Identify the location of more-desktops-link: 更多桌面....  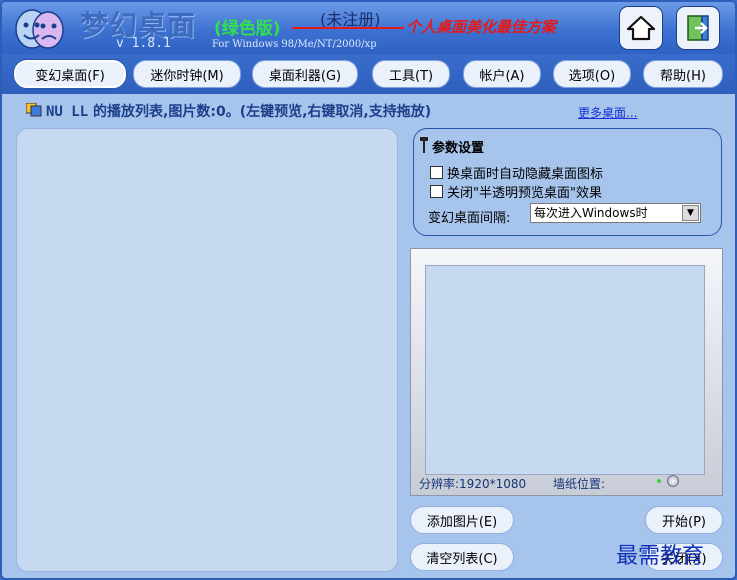
(607, 112).